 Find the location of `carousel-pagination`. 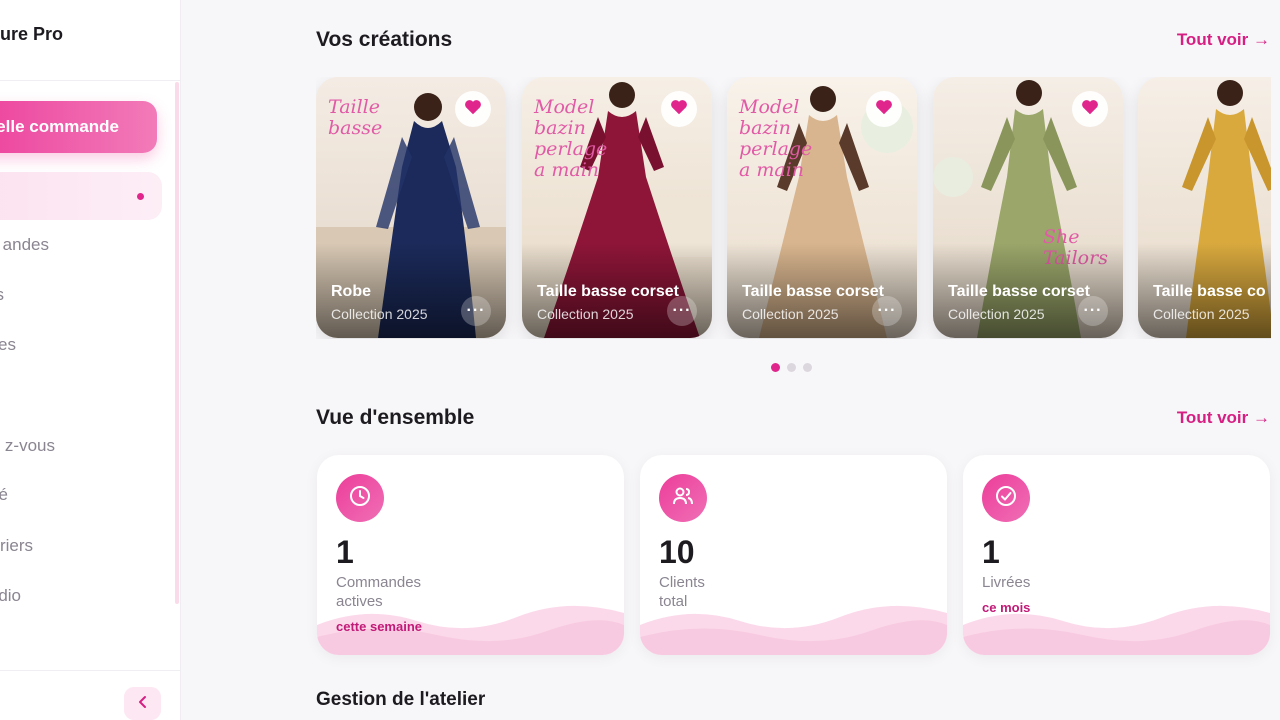

carousel-pagination is located at coordinates (791, 367).